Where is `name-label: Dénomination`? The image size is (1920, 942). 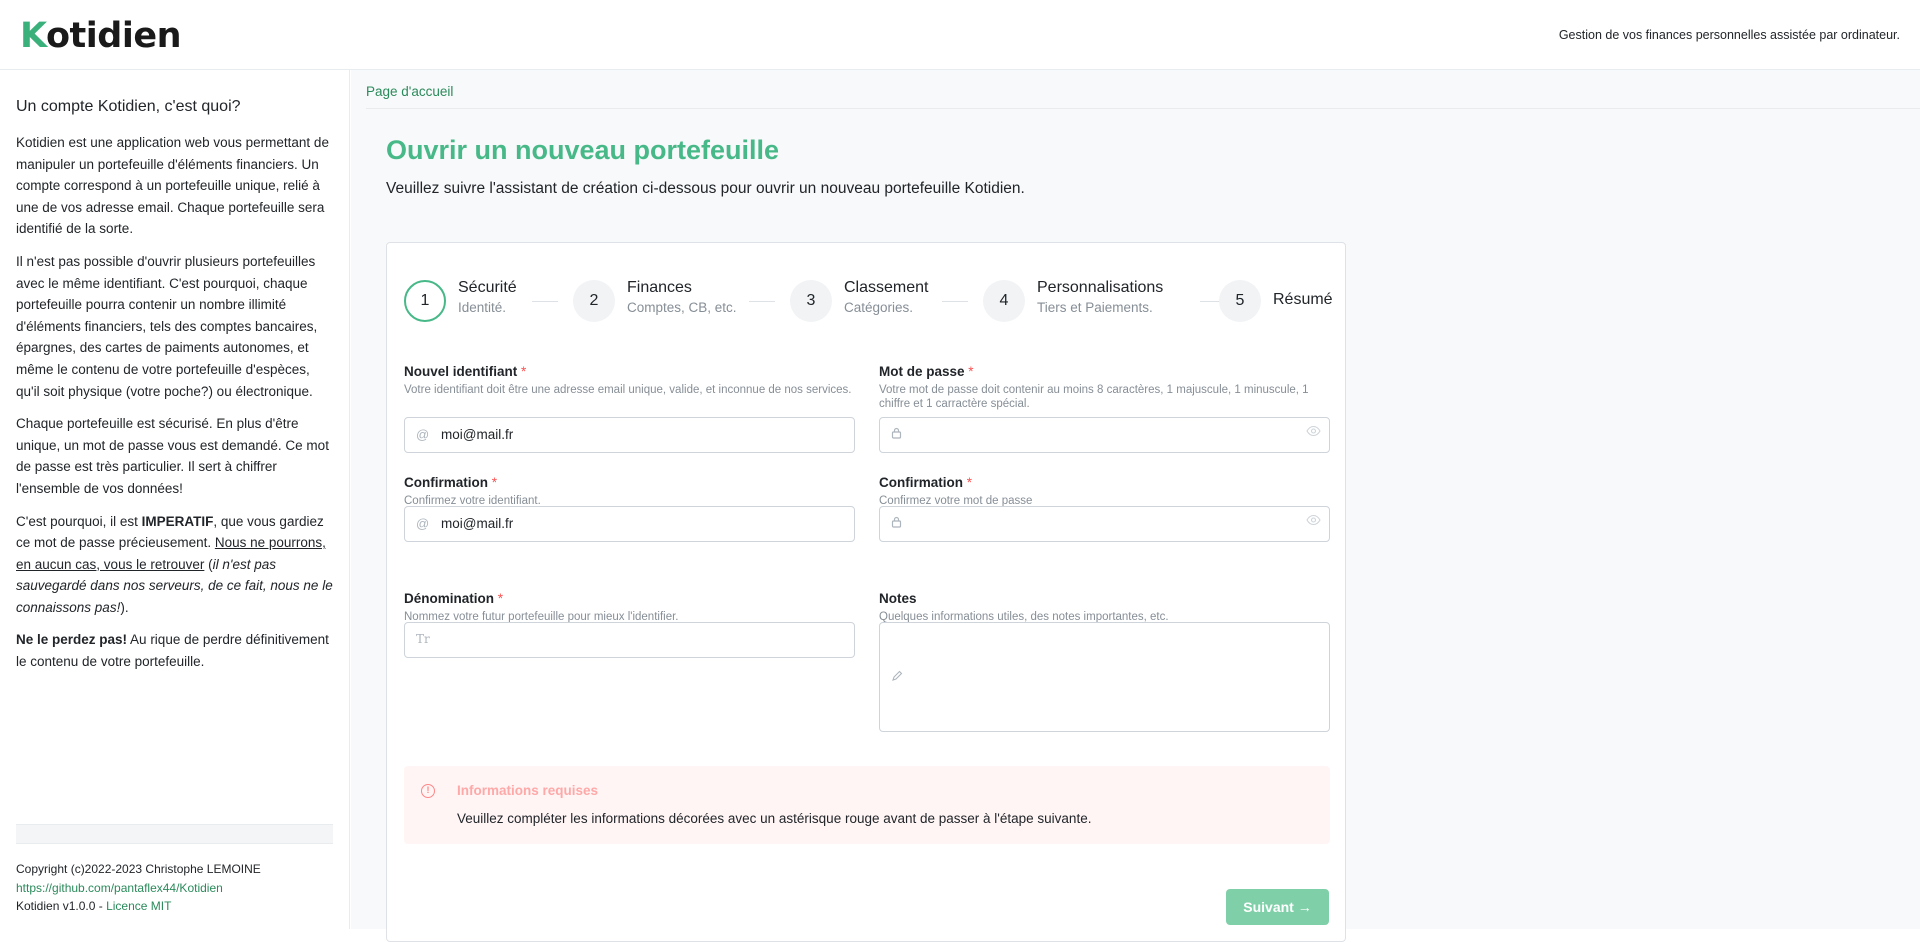
name-label: Dénomination is located at coordinates (449, 598).